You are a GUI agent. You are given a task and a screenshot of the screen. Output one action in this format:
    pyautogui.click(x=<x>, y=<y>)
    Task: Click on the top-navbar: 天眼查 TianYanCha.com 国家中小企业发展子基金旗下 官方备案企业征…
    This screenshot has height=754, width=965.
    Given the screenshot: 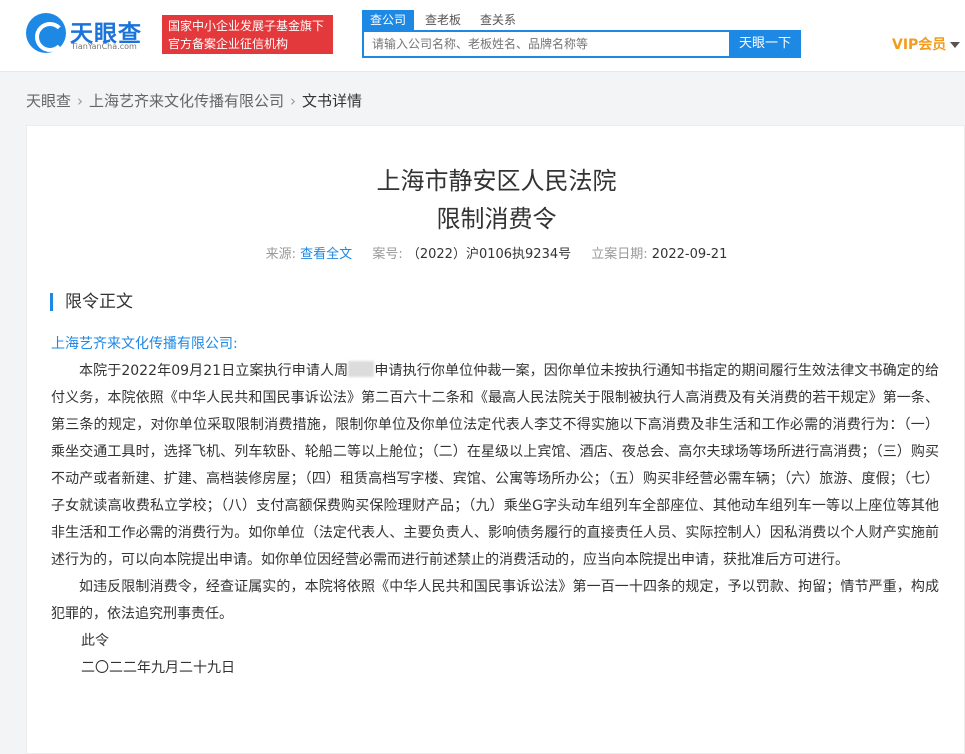 What is the action you would take?
    pyautogui.click(x=482, y=36)
    